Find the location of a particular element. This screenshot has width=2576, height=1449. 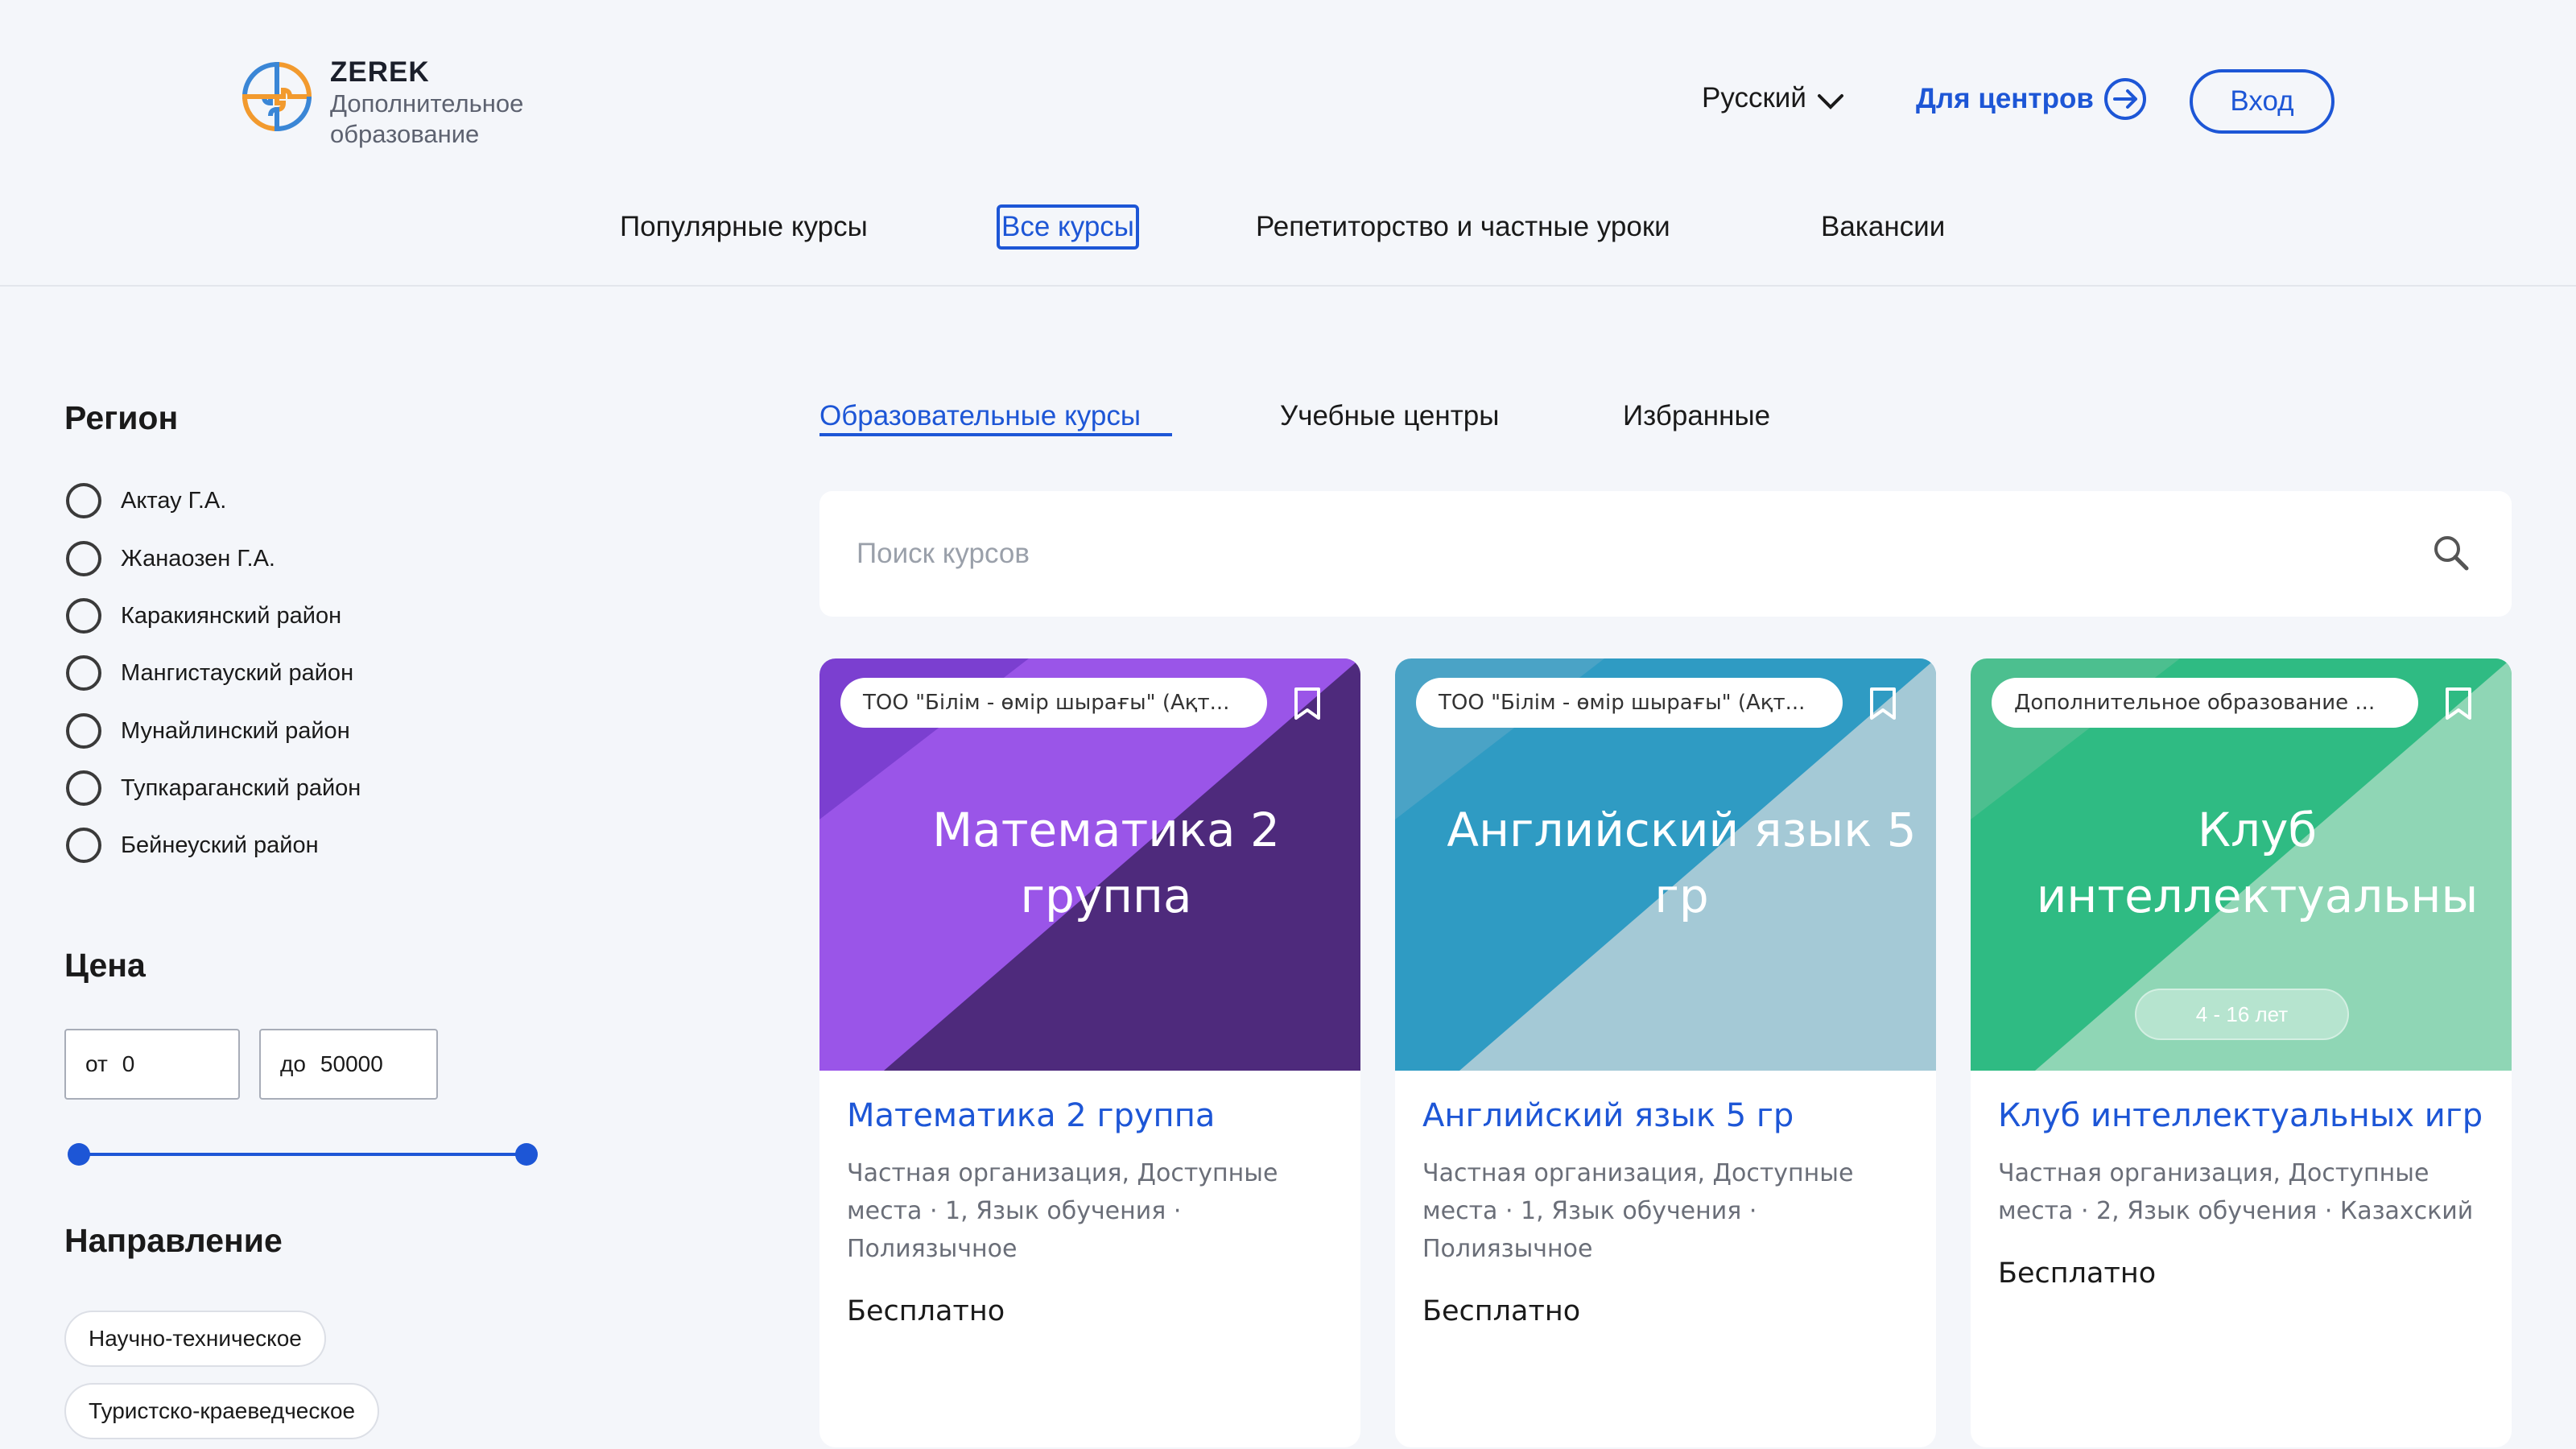

direction-title: Направление is located at coordinates (173, 1240).